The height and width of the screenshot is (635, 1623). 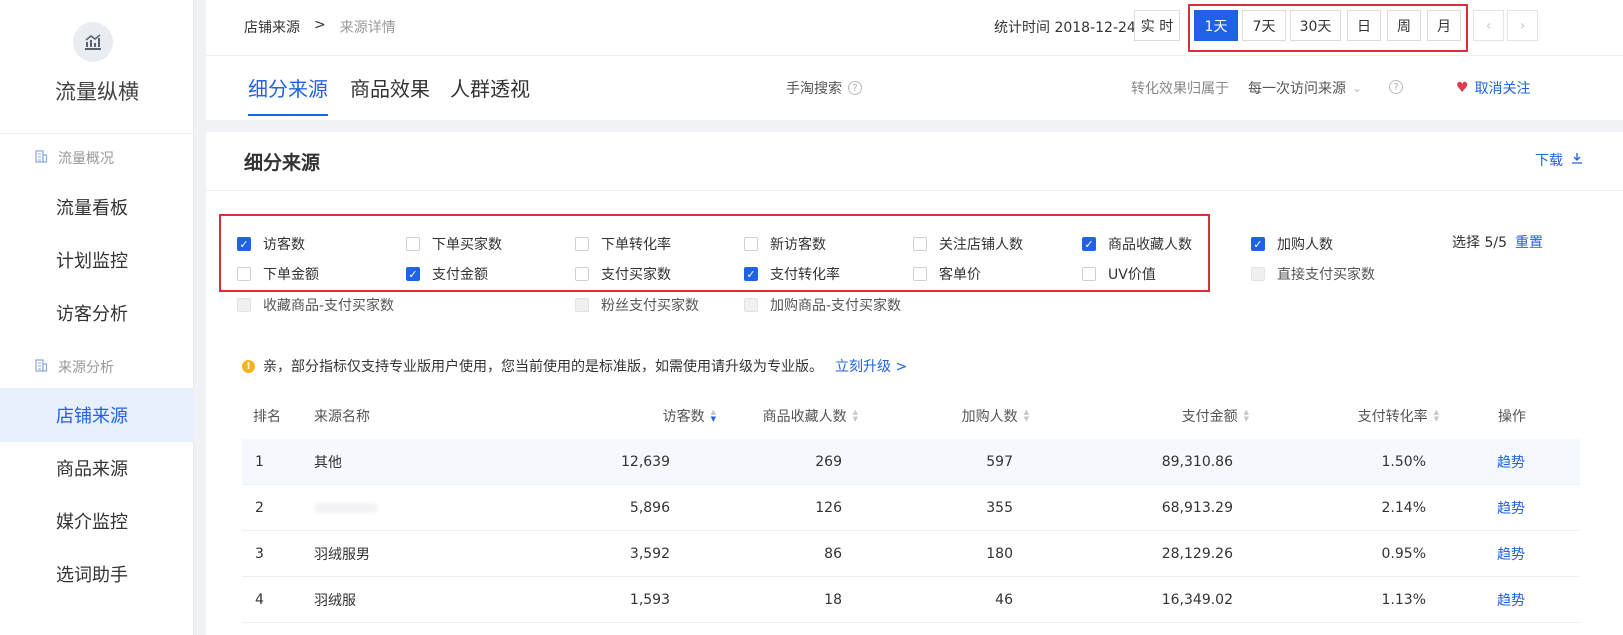 What do you see at coordinates (1216, 25) in the screenshot?
I see `period-1day-button: 1天` at bounding box center [1216, 25].